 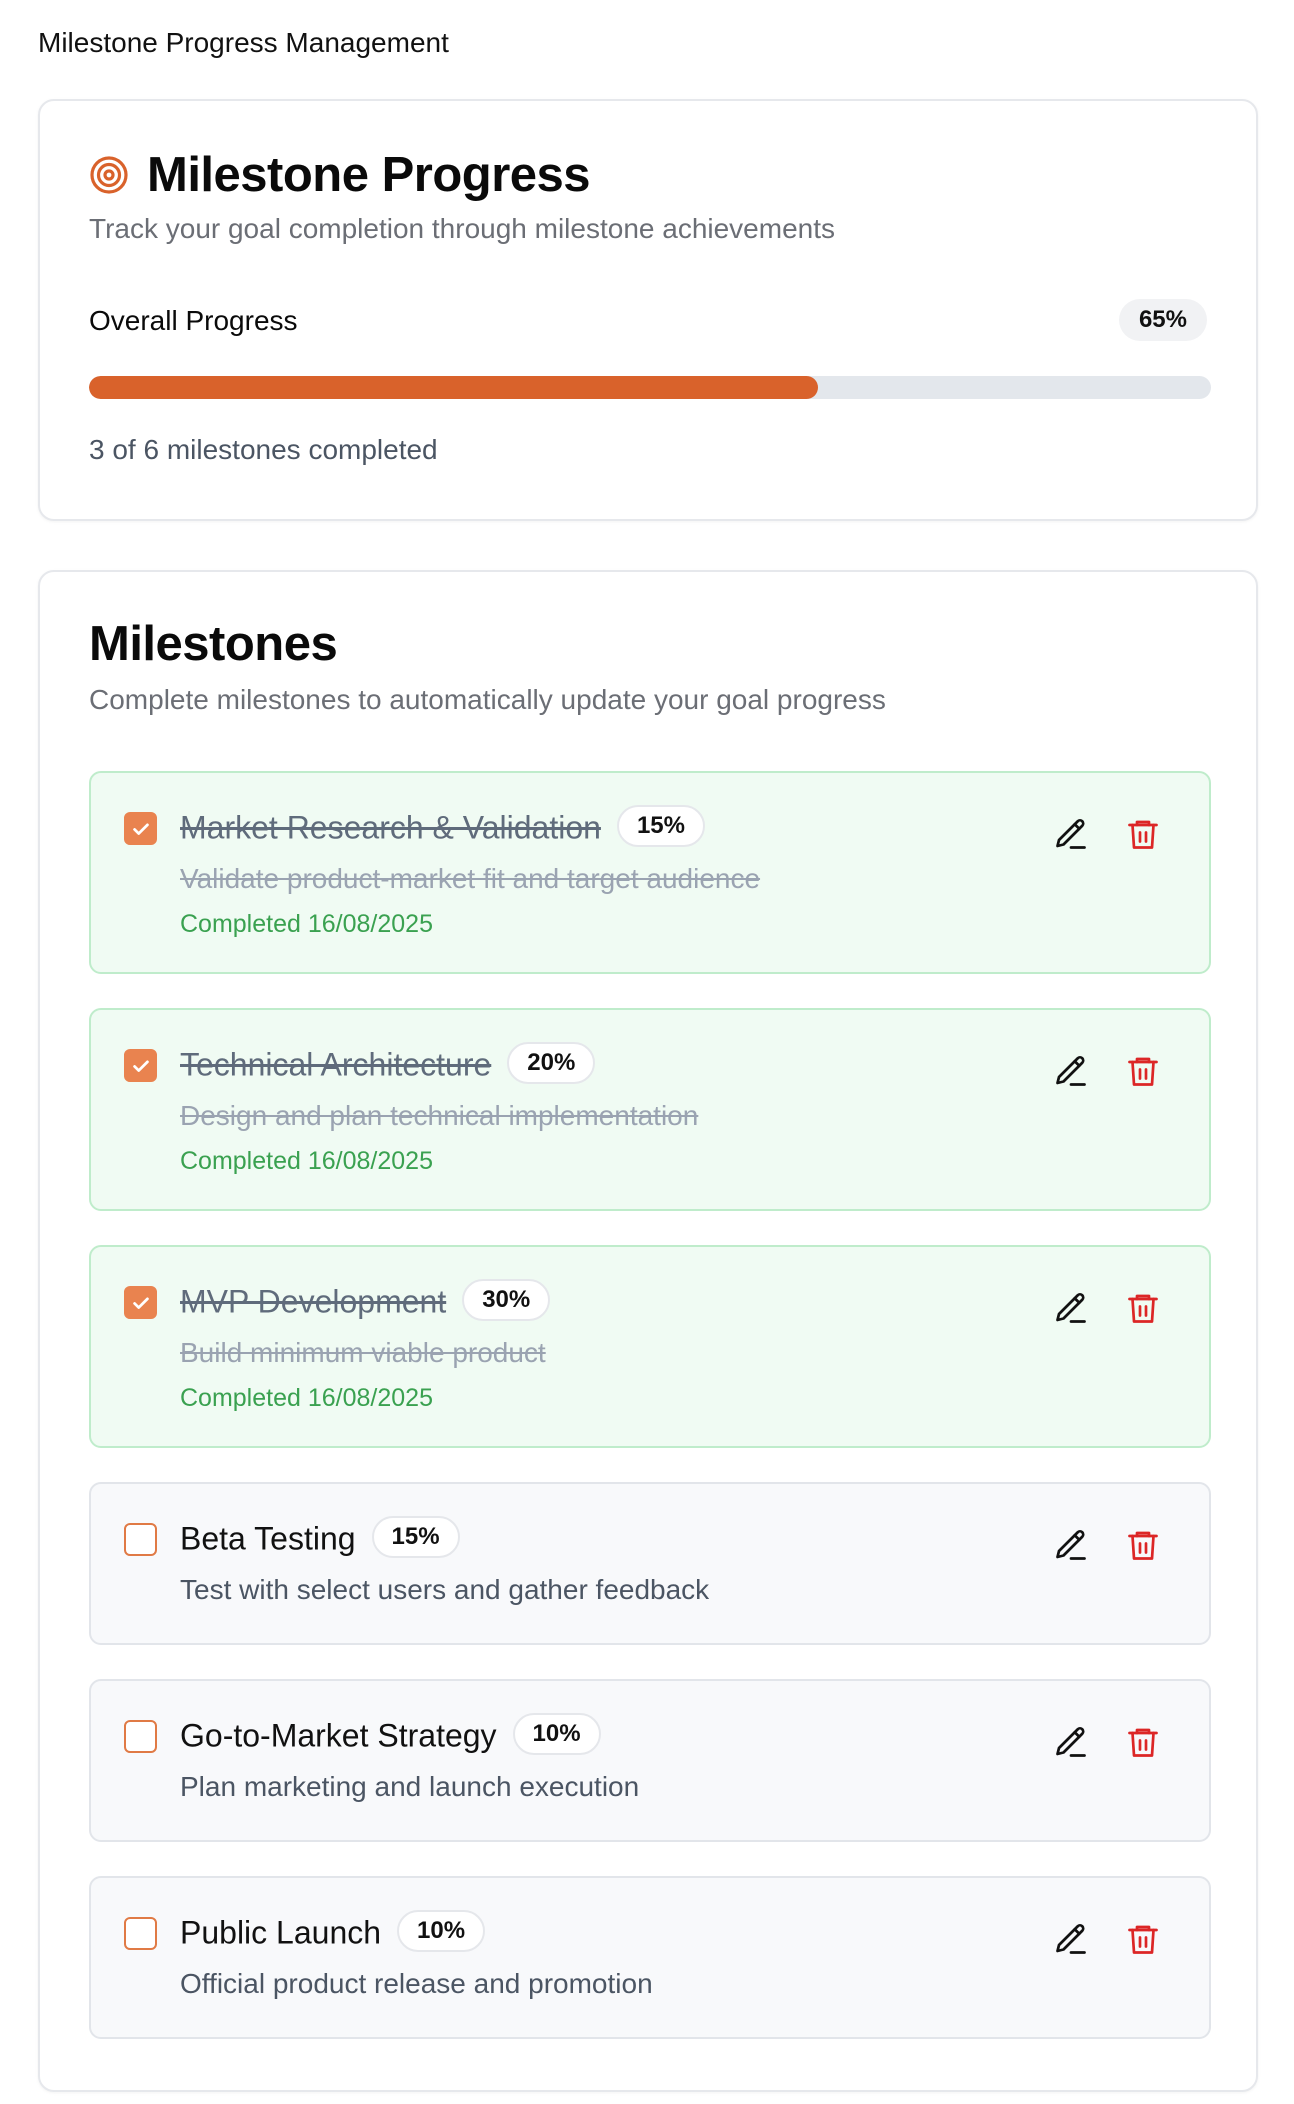 I want to click on milestone-title-row: MVP Development 30%, so click(x=365, y=1302).